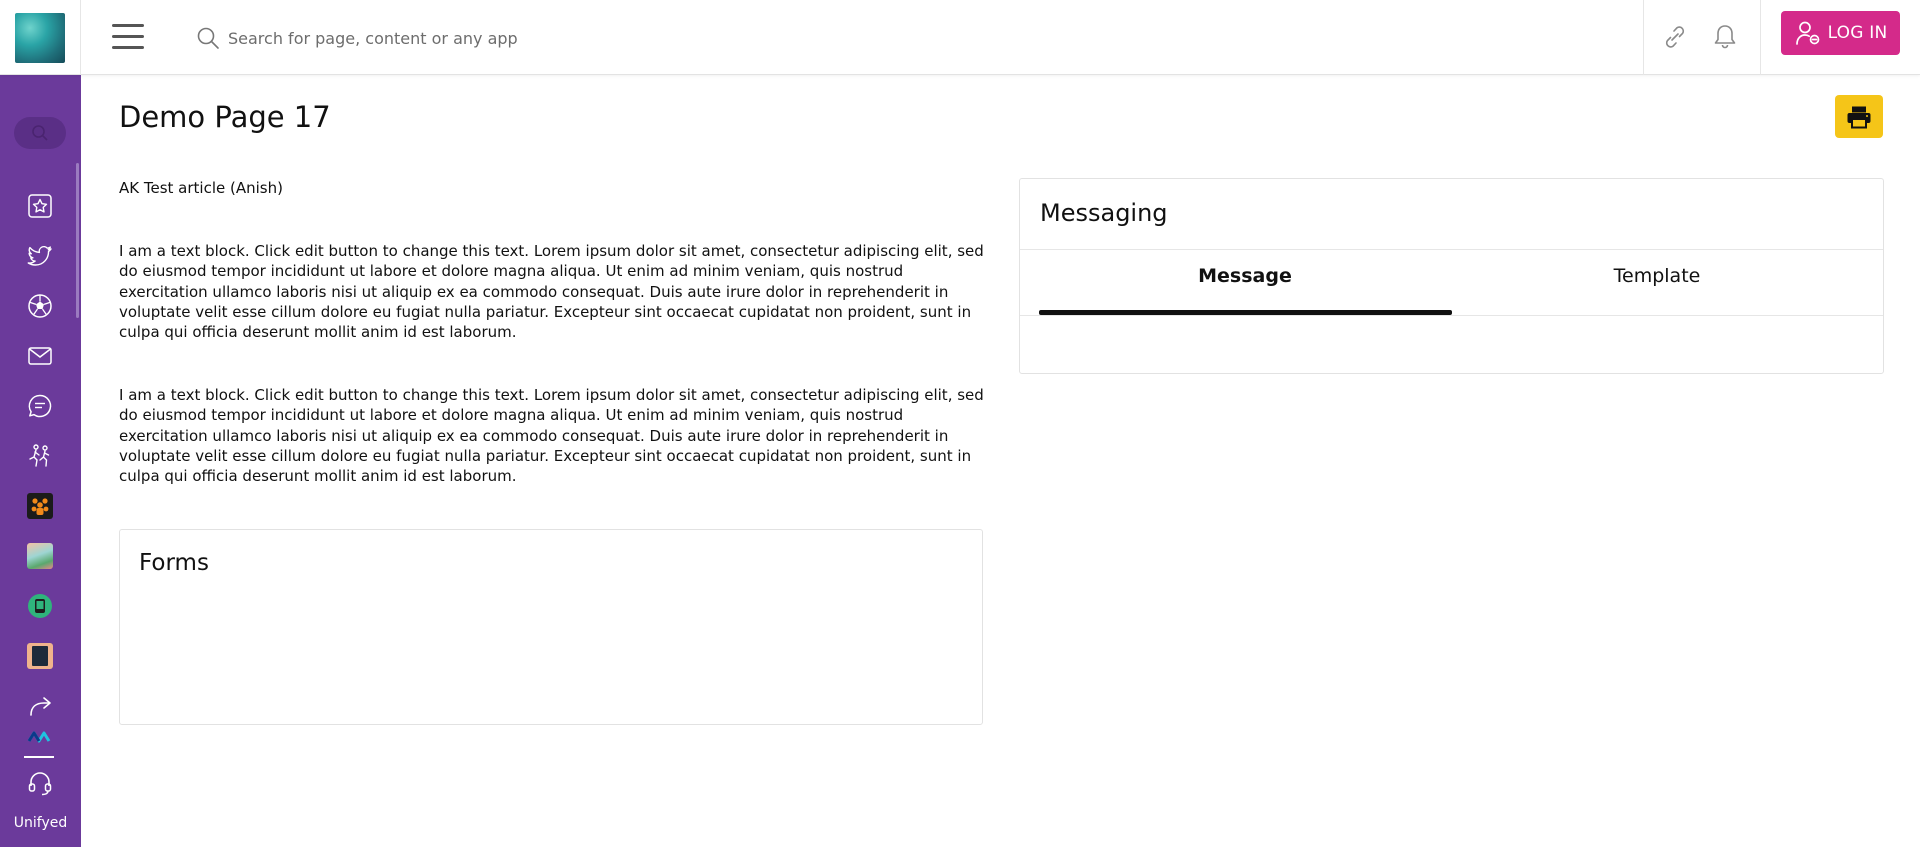 The image size is (1920, 847). I want to click on running-people-icon, so click(40, 456).